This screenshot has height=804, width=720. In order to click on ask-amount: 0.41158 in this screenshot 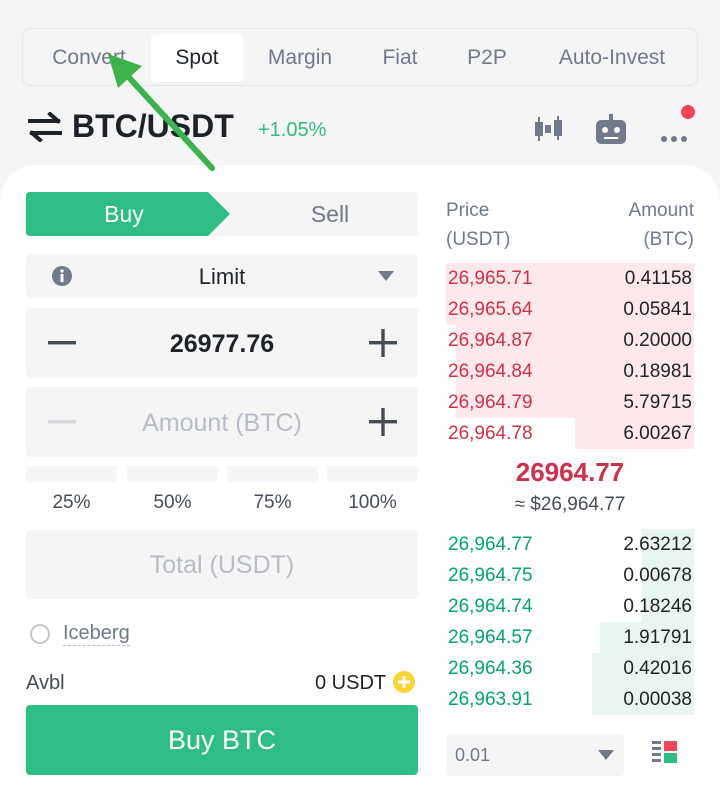, I will do `click(658, 278)`.